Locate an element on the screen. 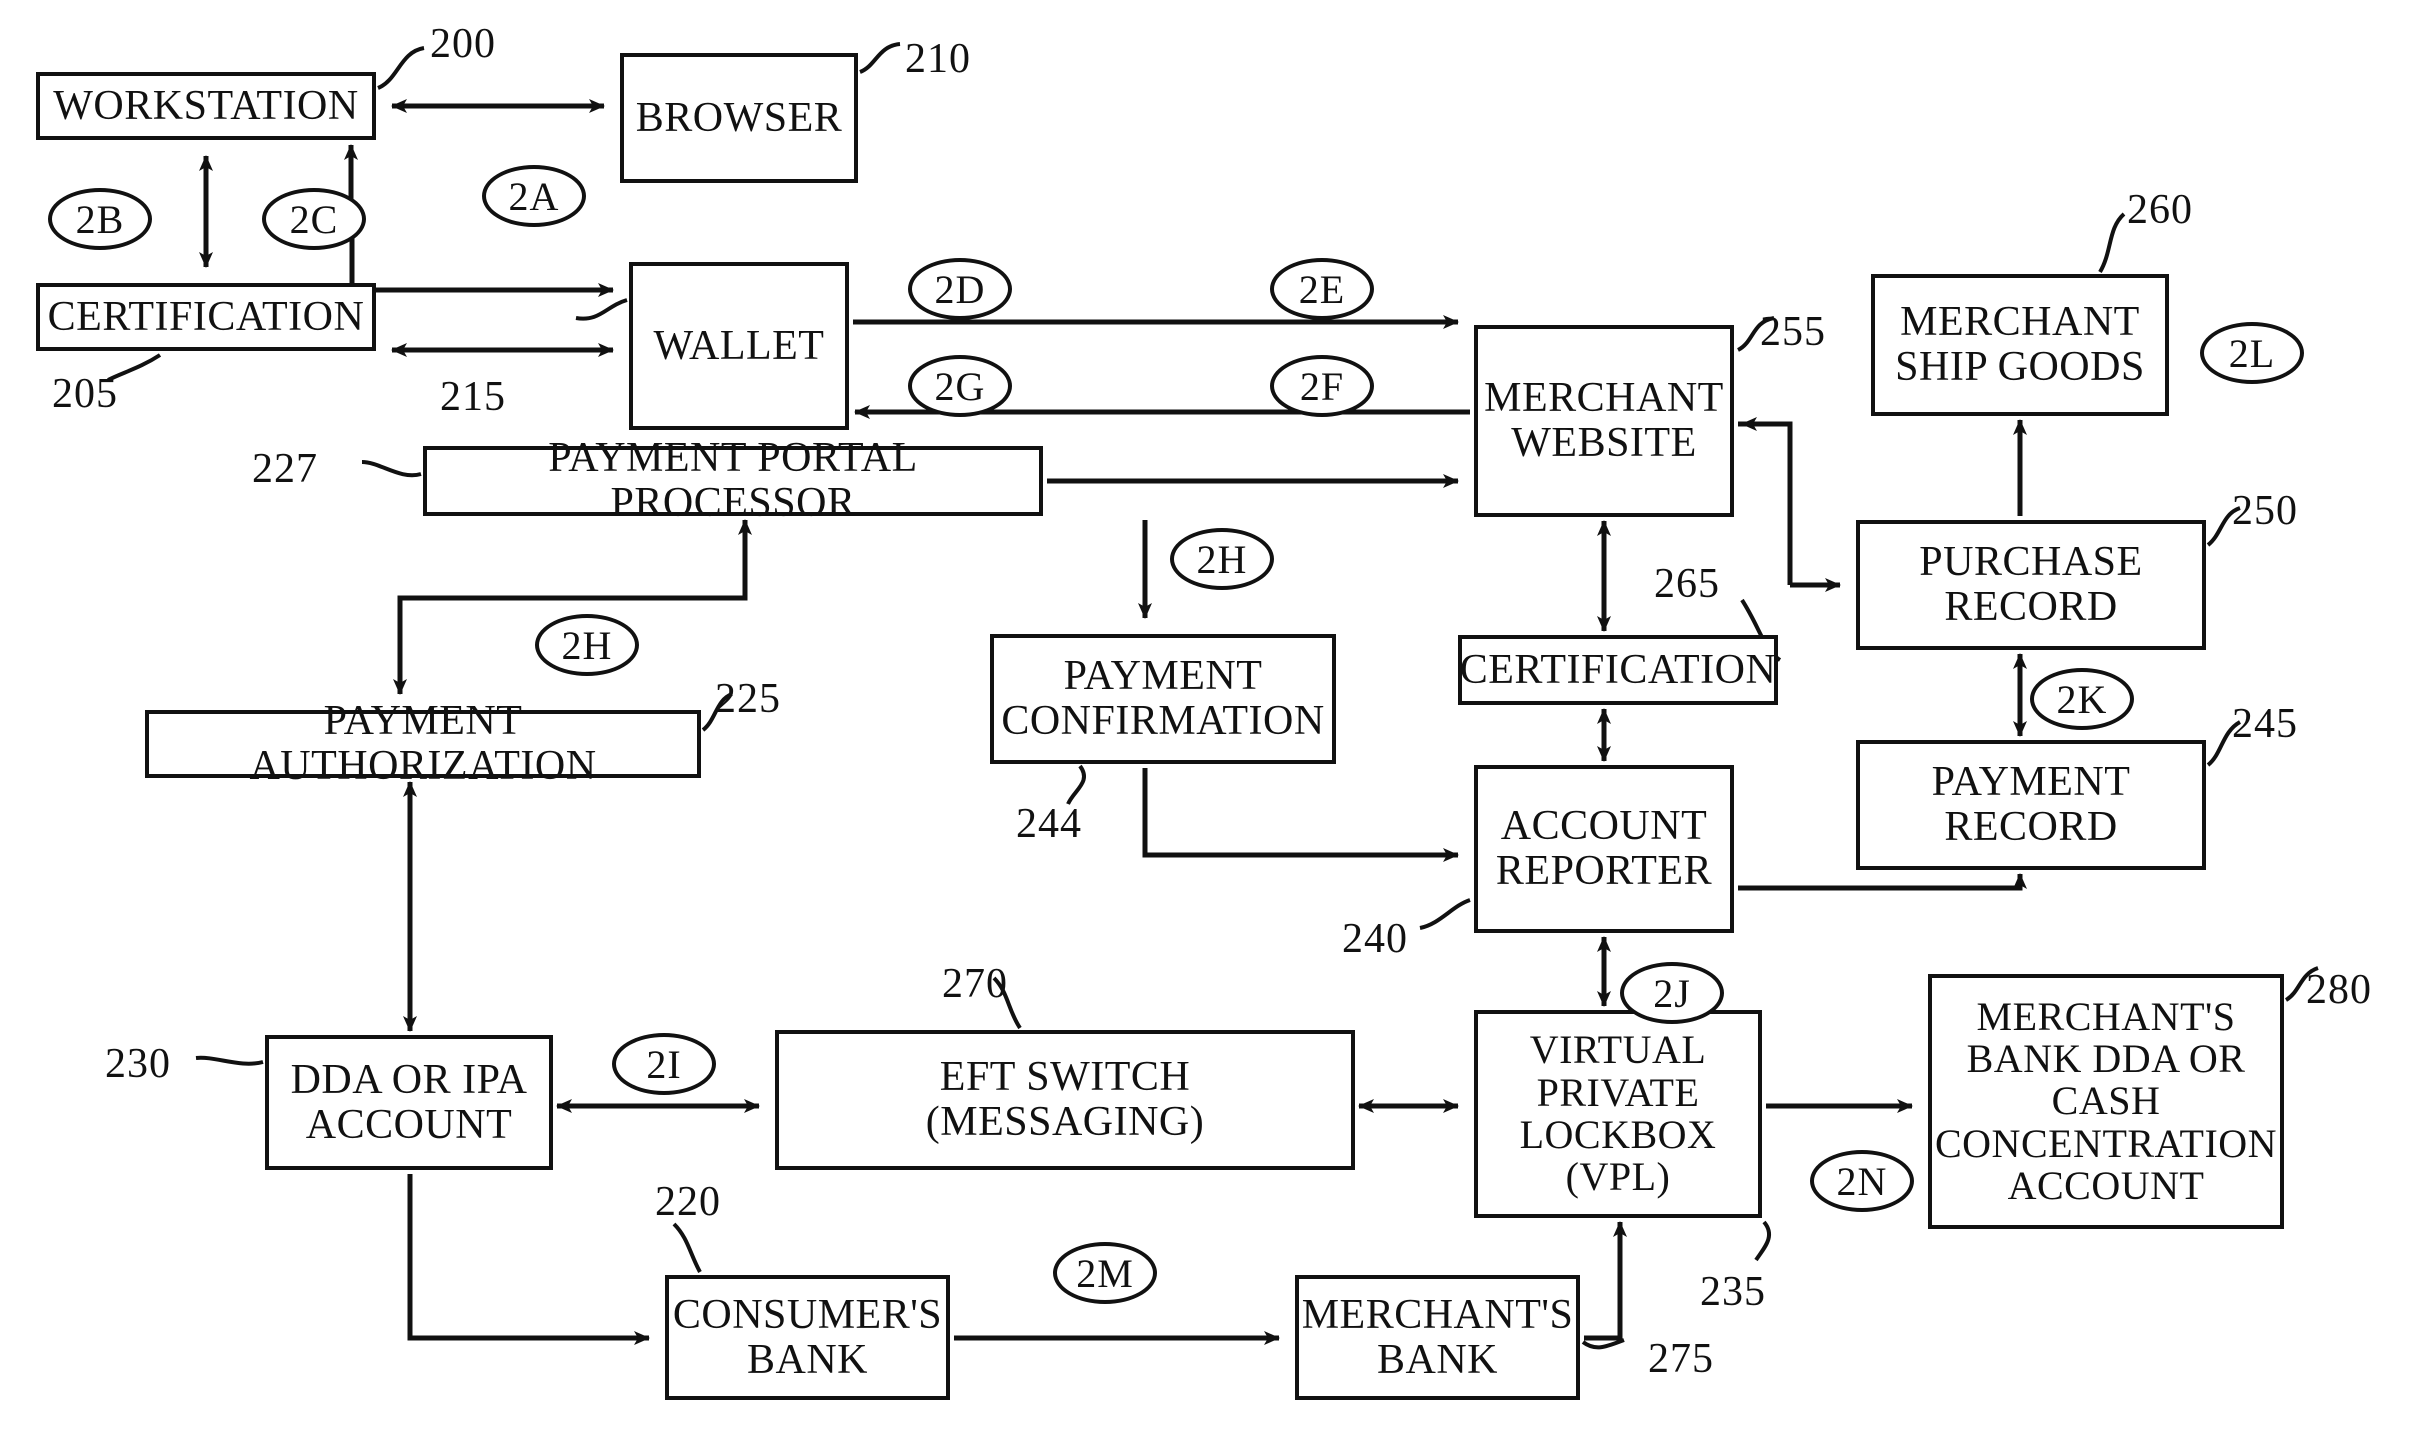  node-label-virtual-private-lockbox: VIRTUAL PRIVATE LOCKBOX (VPL) is located at coordinates (1618, 1113).